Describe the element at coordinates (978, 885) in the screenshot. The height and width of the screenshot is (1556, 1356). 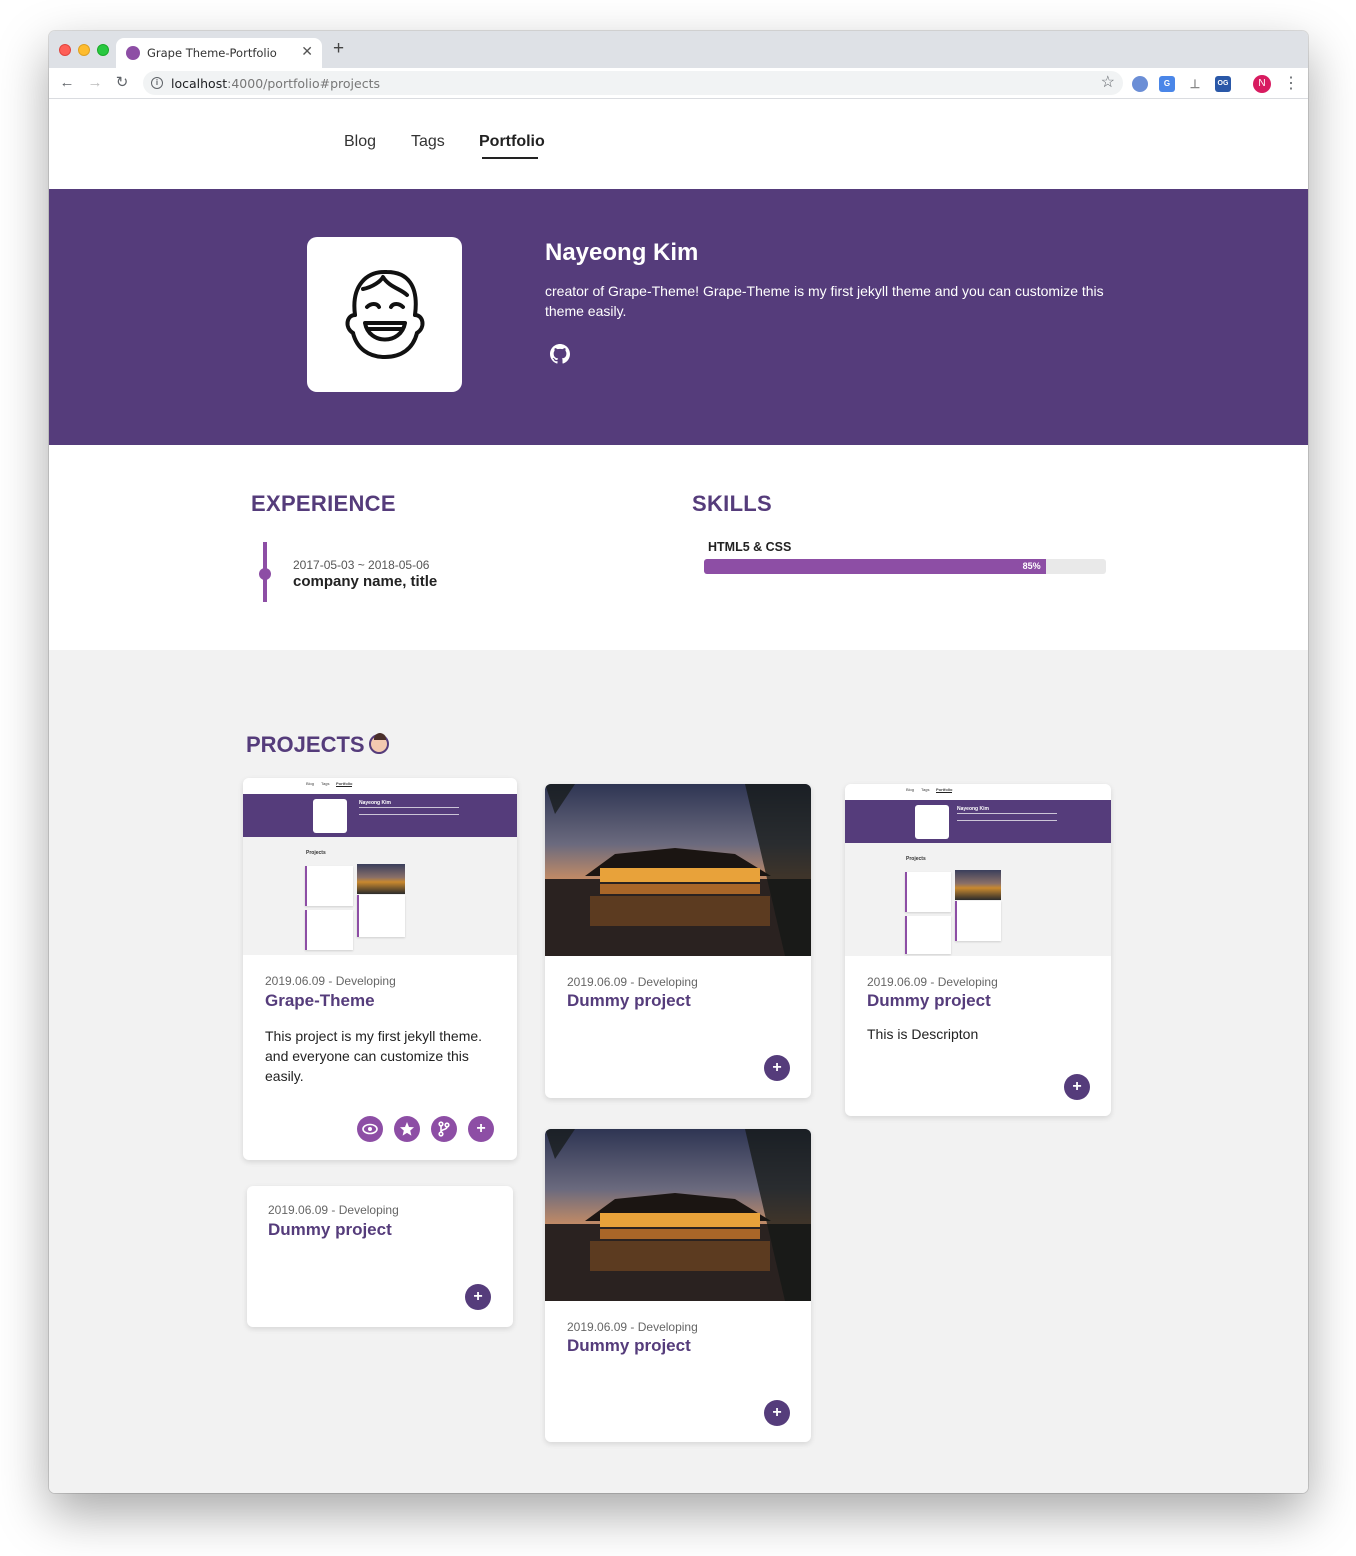
I see `thumbnail-photo` at that location.